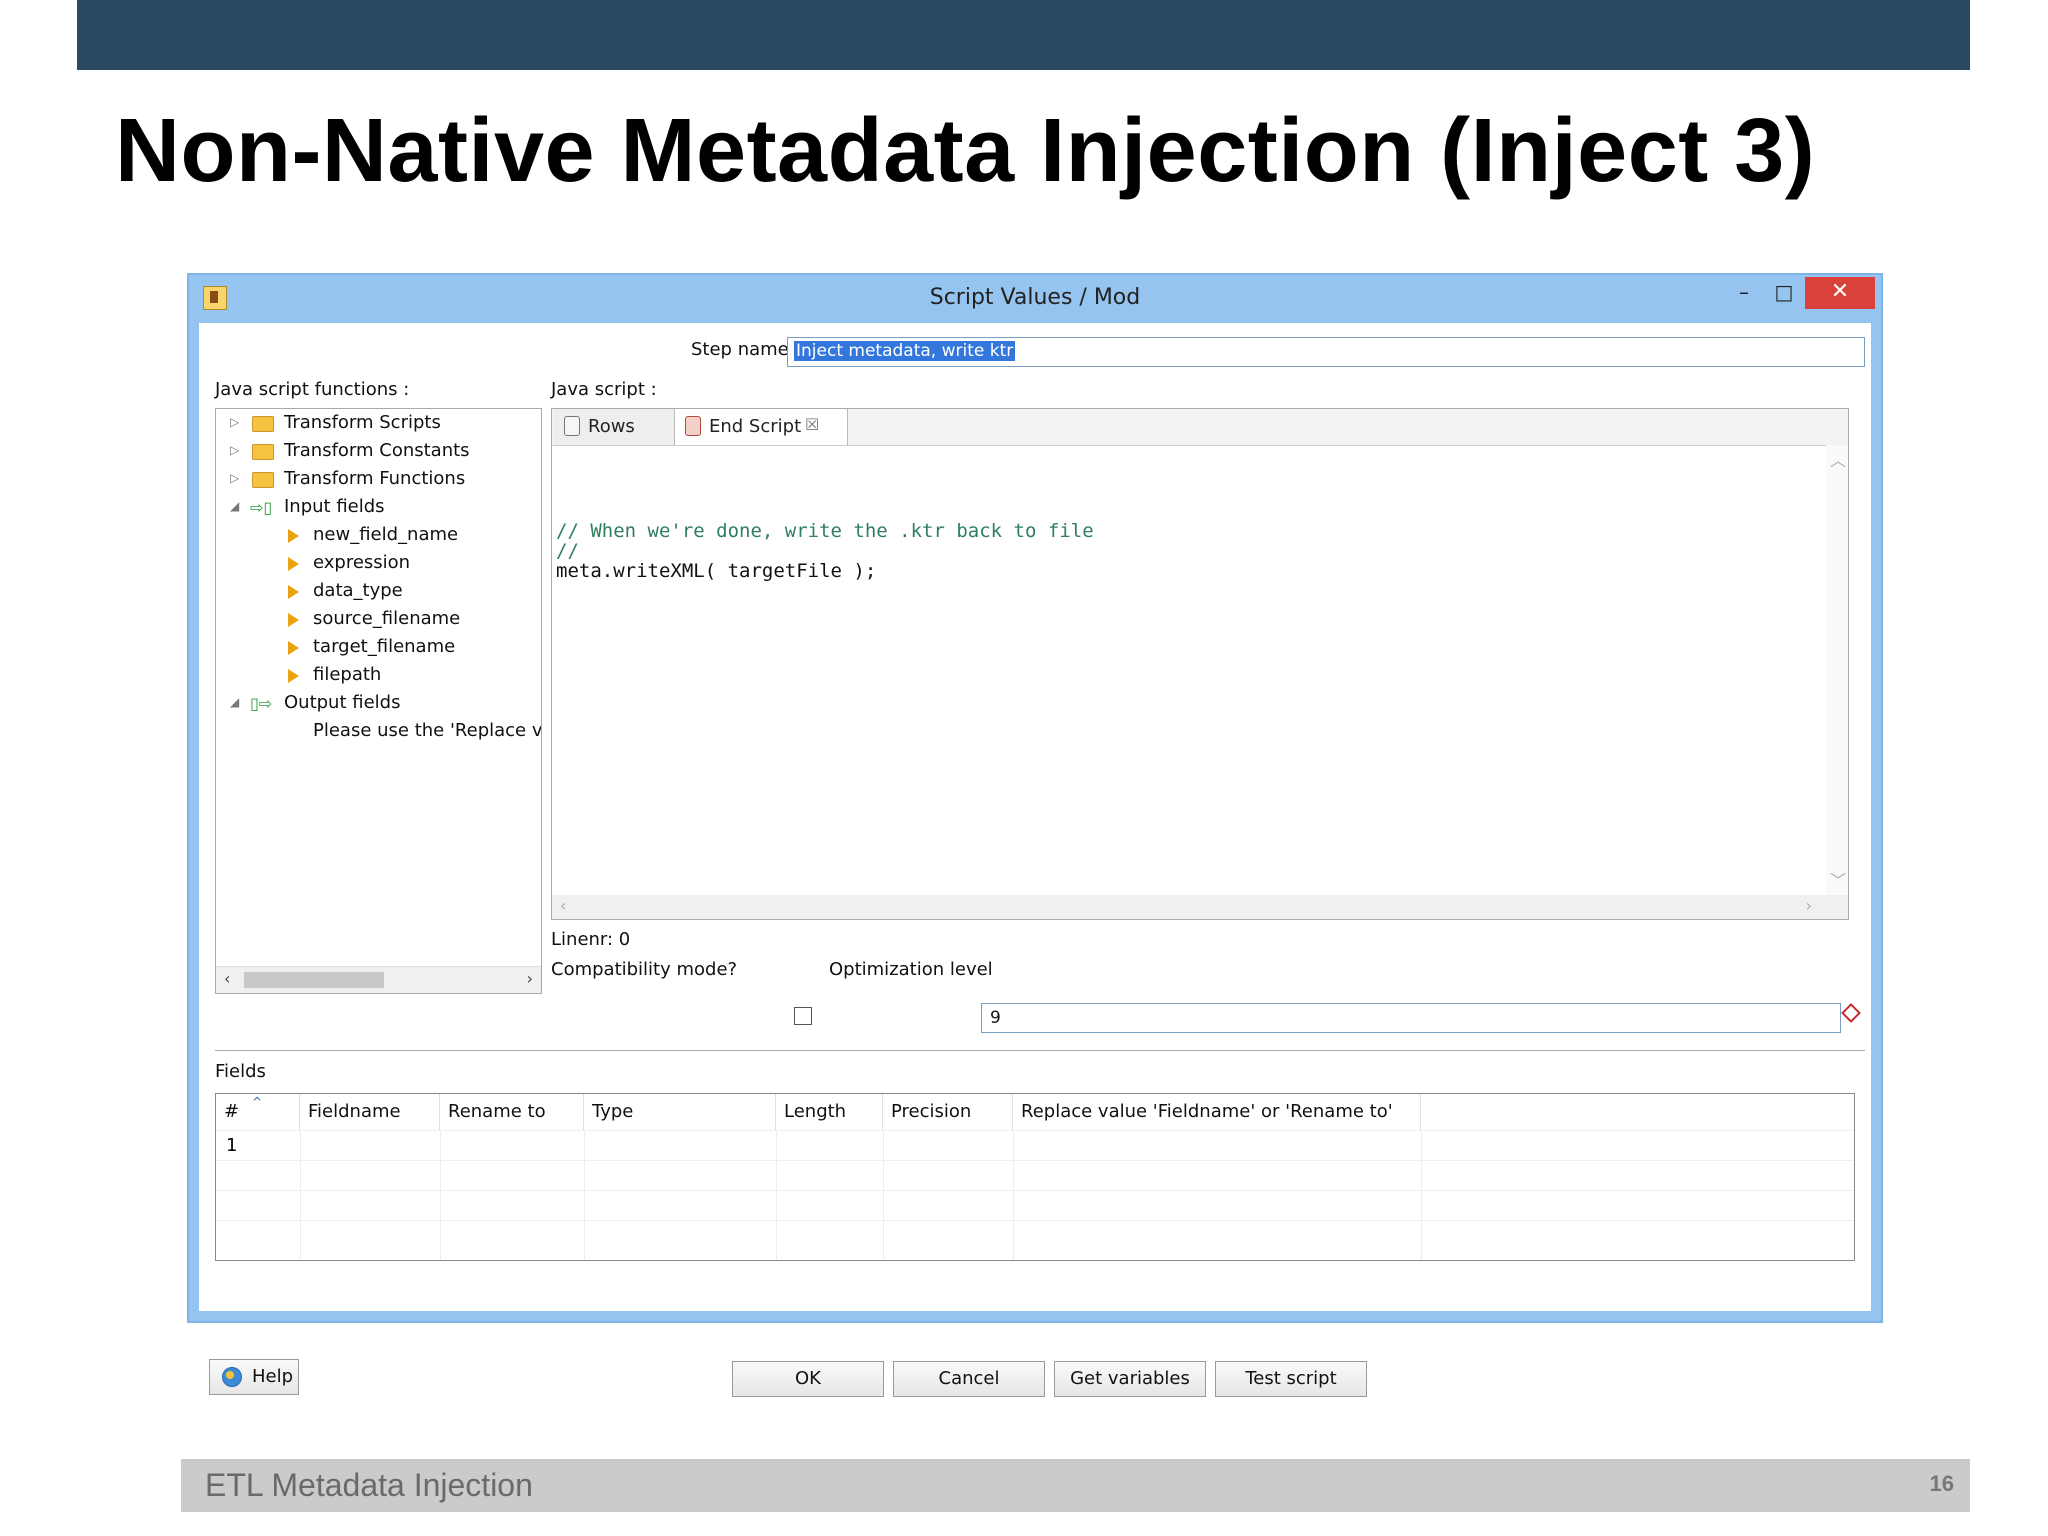  I want to click on column-header: Replace value 'Fieldname' or 'Rename to', so click(1217, 1112).